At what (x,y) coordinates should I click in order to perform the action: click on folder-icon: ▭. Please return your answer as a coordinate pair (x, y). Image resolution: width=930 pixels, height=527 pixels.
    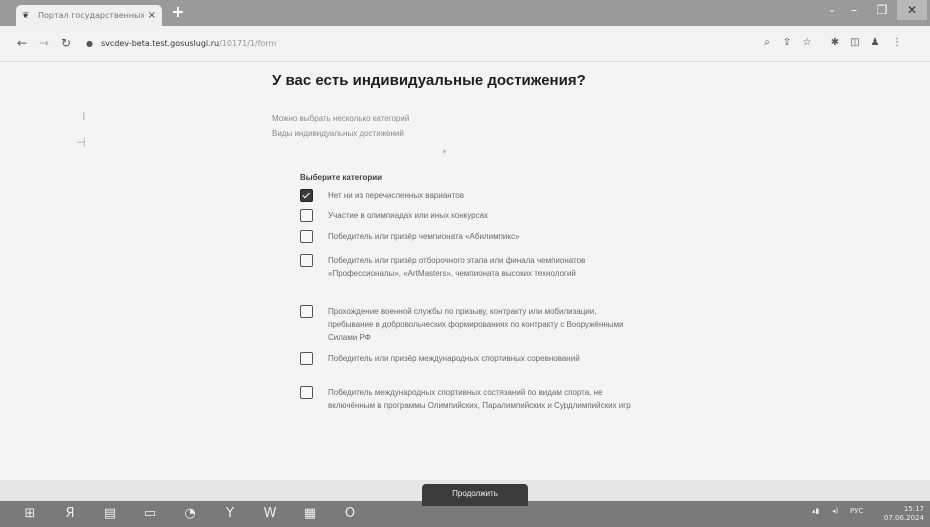
    Looking at the image, I should click on (150, 514).